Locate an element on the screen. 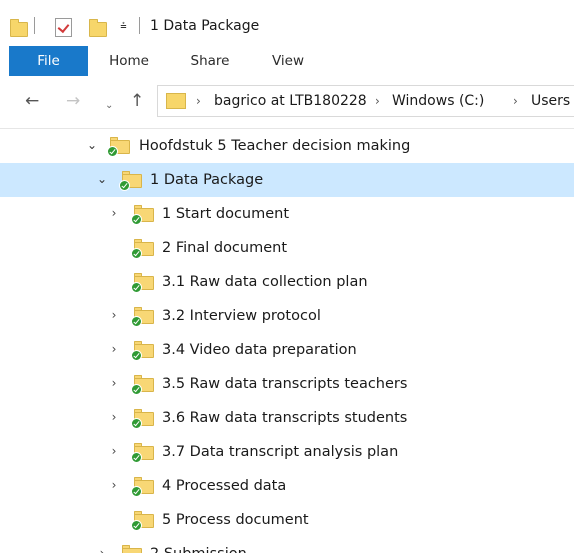 This screenshot has height=553, width=574. tree-item-label: 3.4 Video data preparation is located at coordinates (259, 350).